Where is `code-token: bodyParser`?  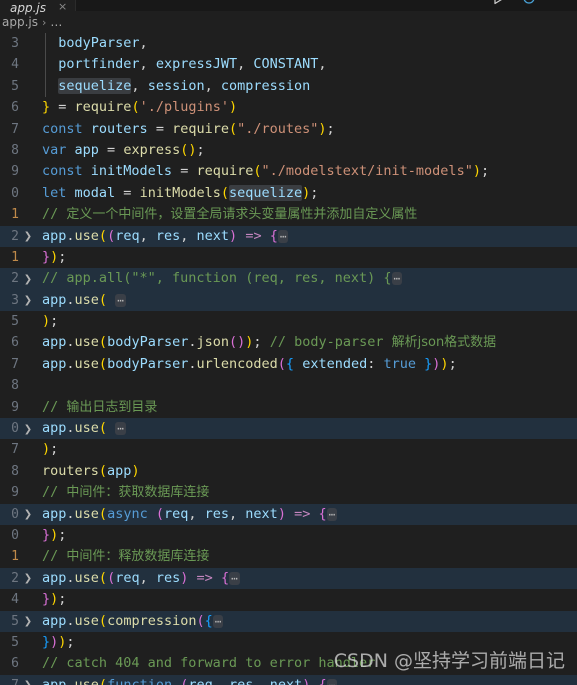
code-token: bodyParser is located at coordinates (148, 363).